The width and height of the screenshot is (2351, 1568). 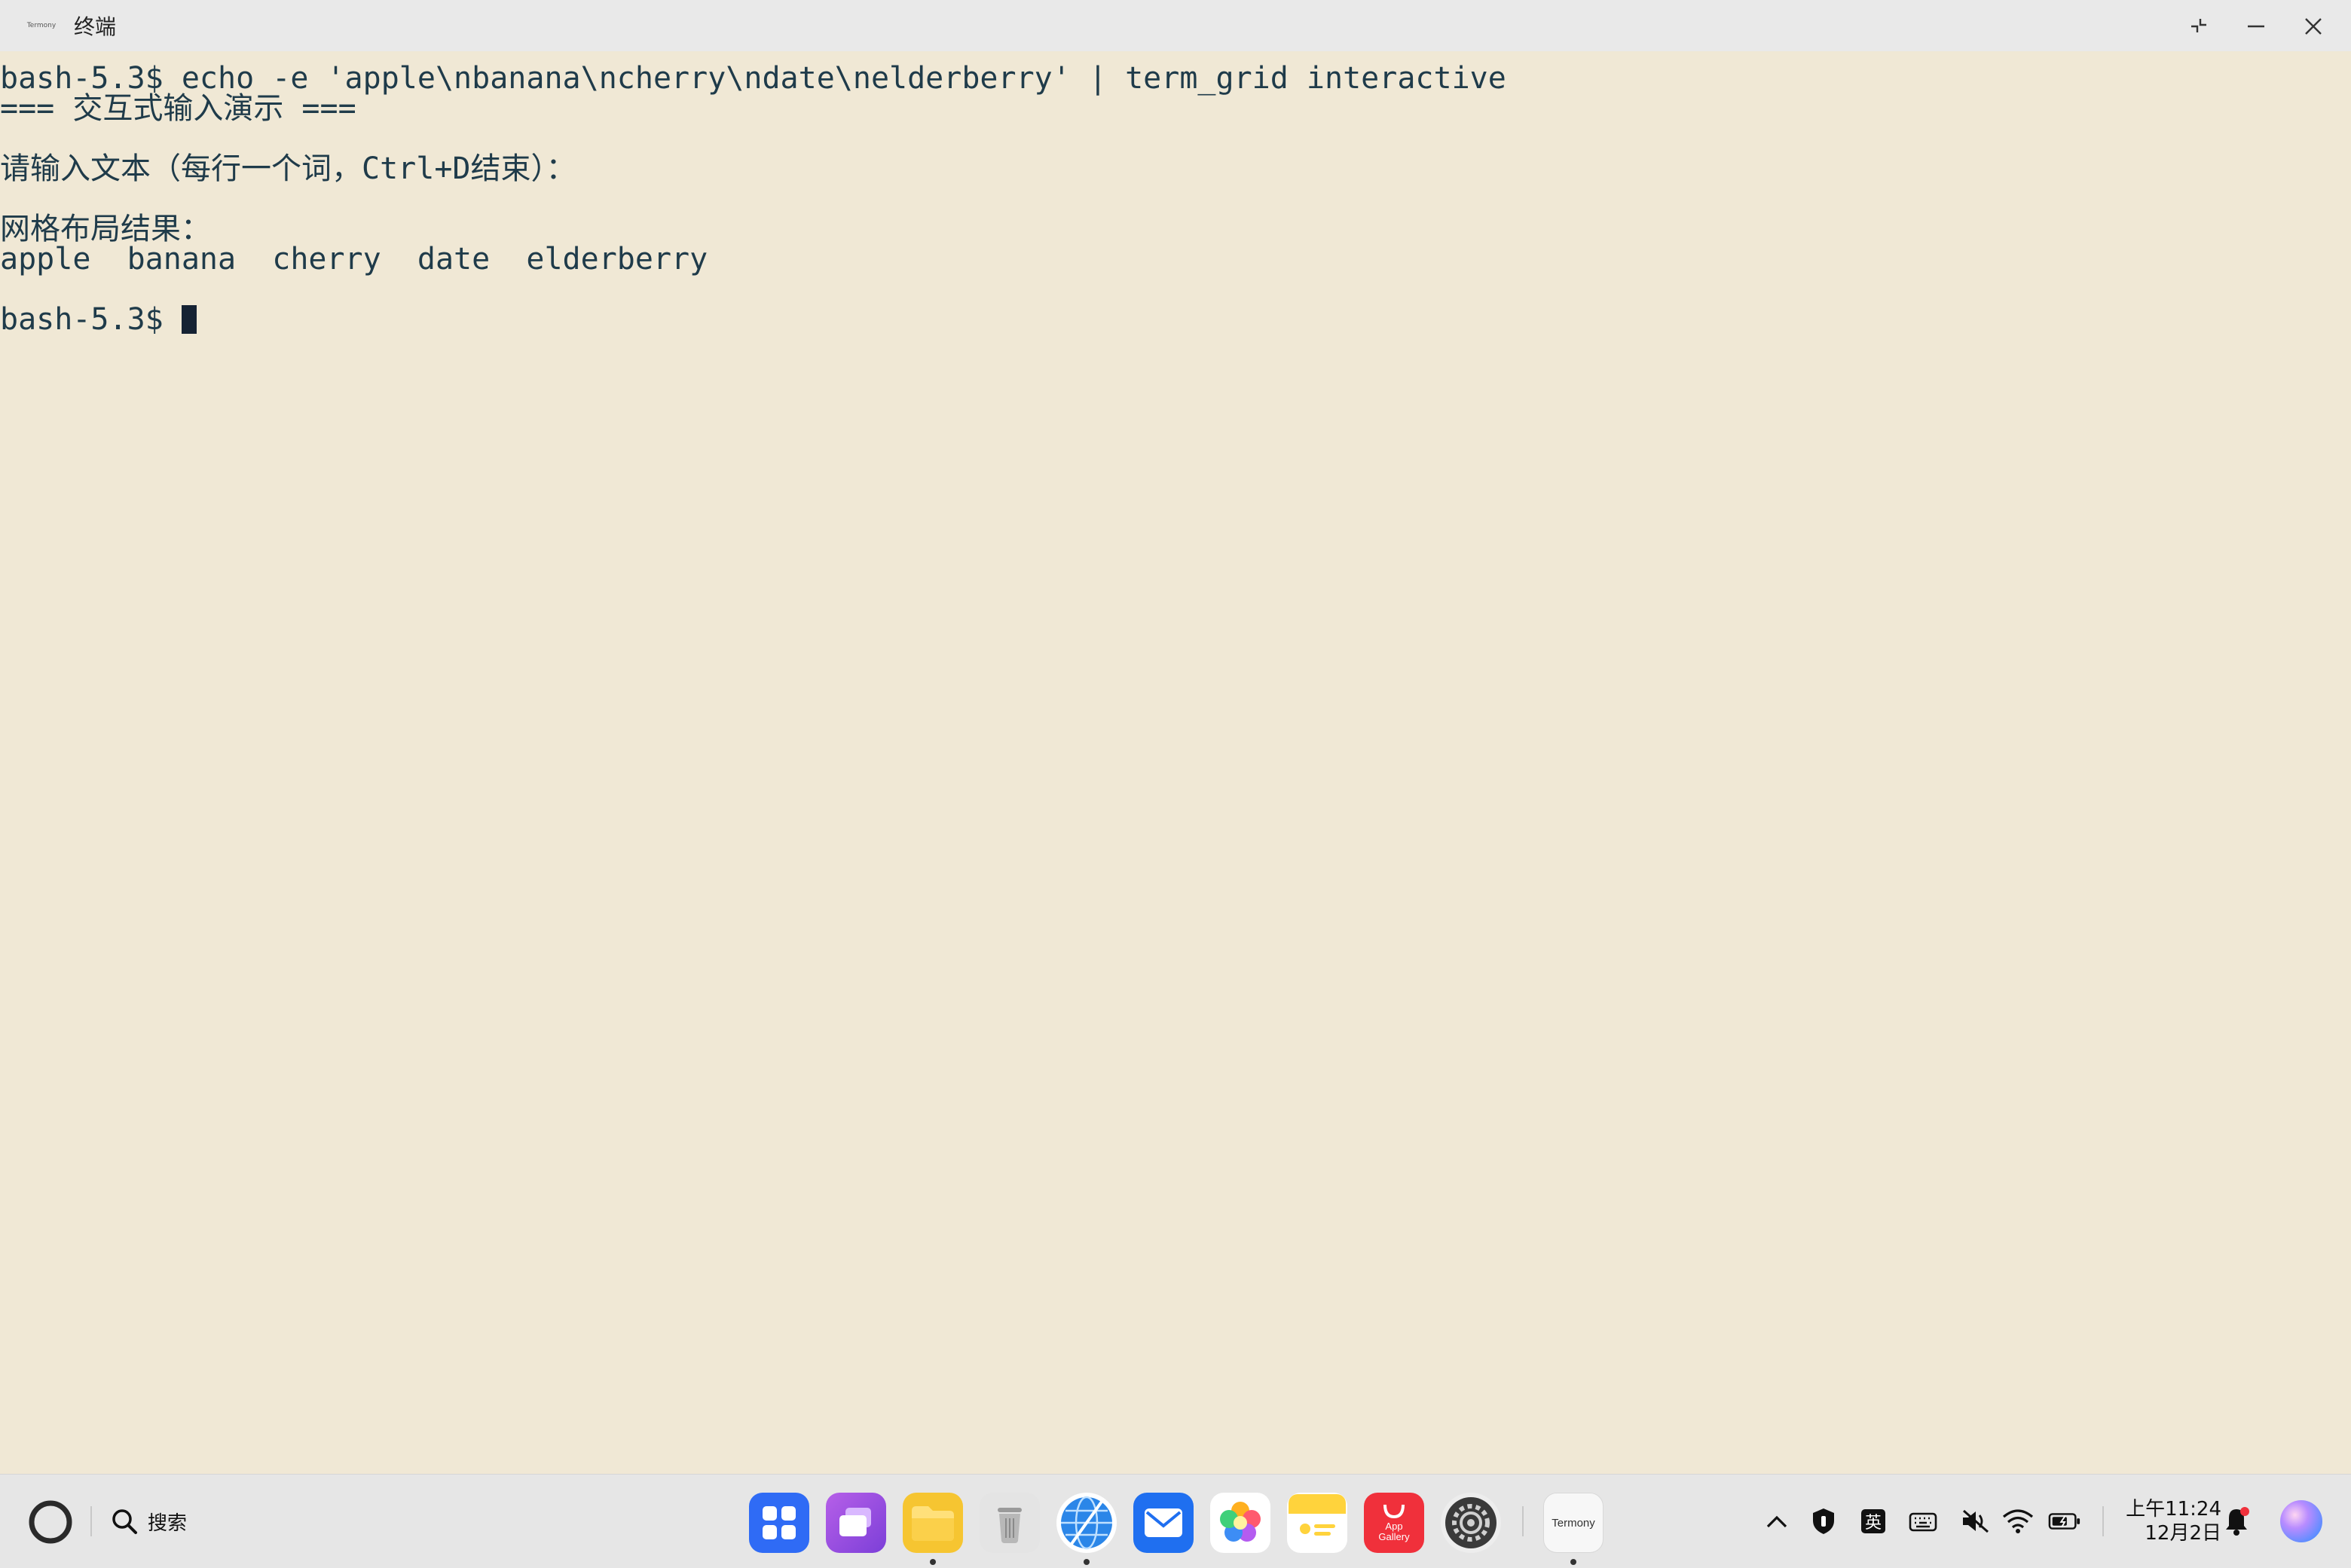 I want to click on wifi-icon, so click(x=2018, y=1521).